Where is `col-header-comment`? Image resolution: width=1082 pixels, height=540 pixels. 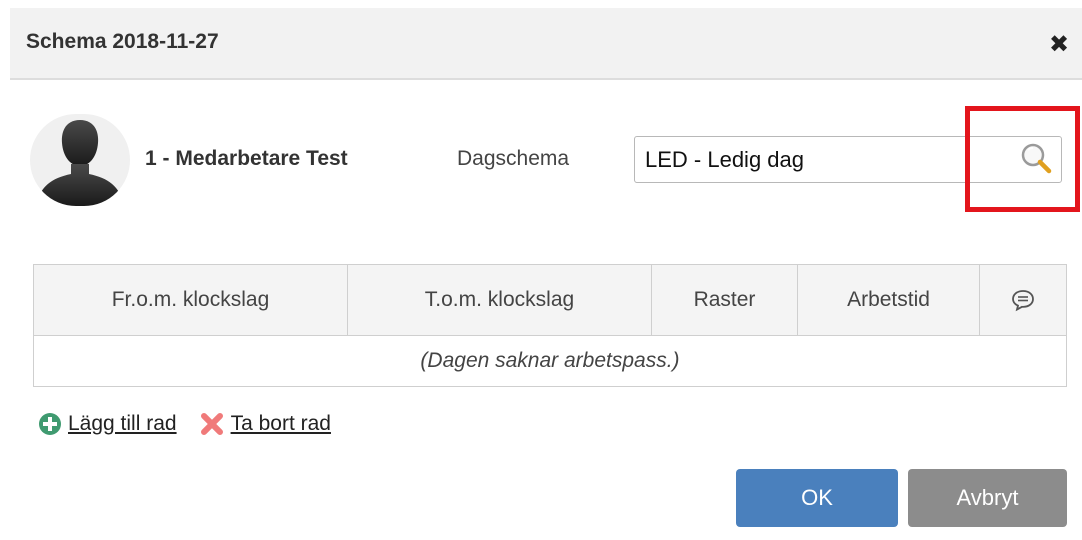
col-header-comment is located at coordinates (1023, 300).